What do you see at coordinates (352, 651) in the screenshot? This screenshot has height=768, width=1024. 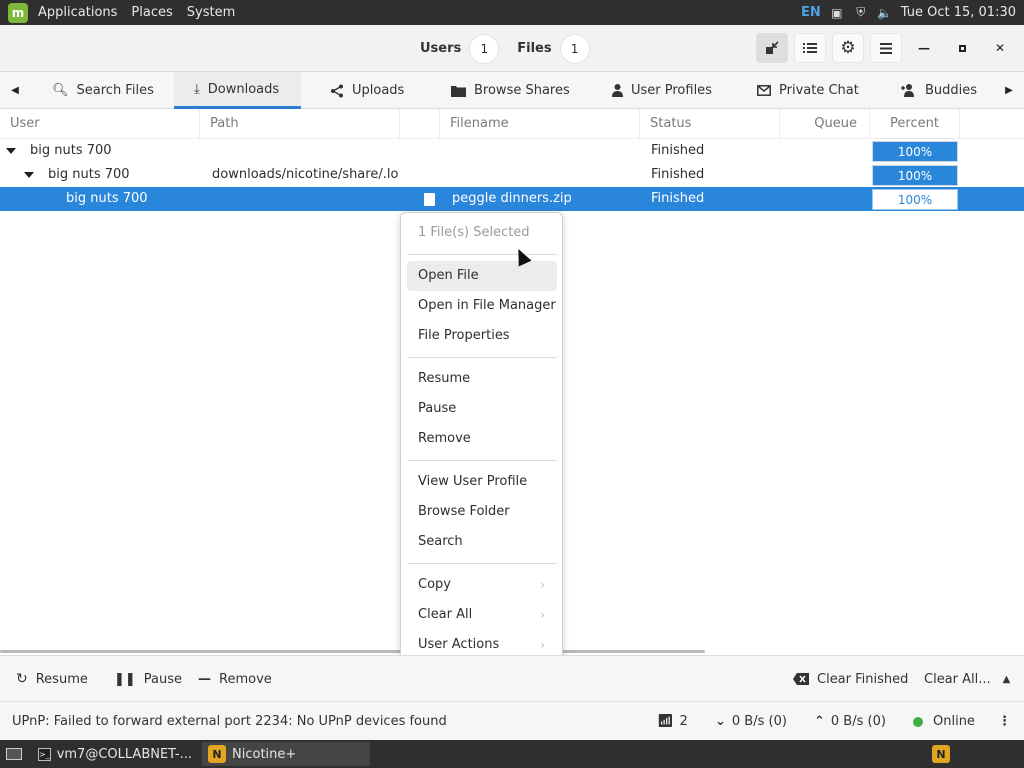 I see `horizontal-scrollbar` at bounding box center [352, 651].